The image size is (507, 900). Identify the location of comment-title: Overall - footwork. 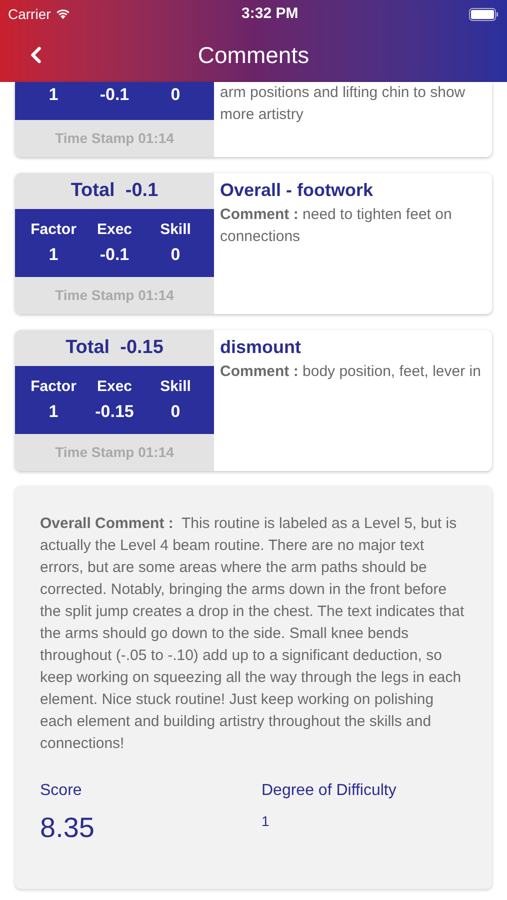
(297, 190).